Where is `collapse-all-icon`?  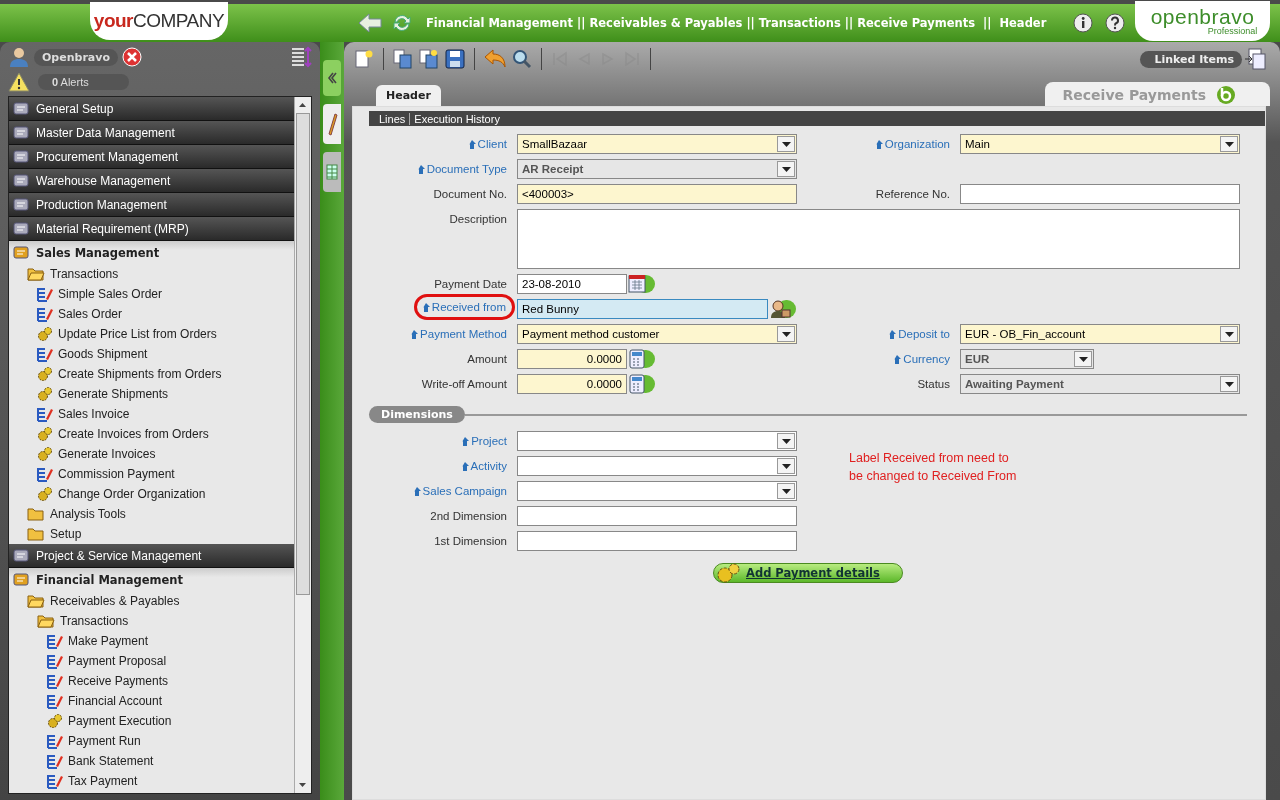 collapse-all-icon is located at coordinates (301, 57).